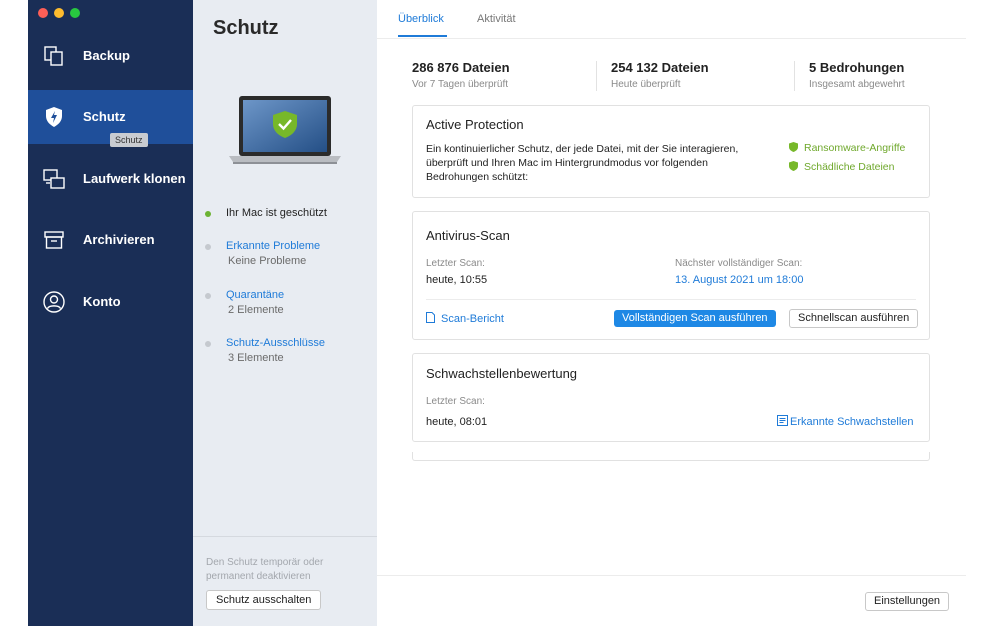 The image size is (994, 626). I want to click on stat-value: 5 Bedrohungen, so click(857, 67).